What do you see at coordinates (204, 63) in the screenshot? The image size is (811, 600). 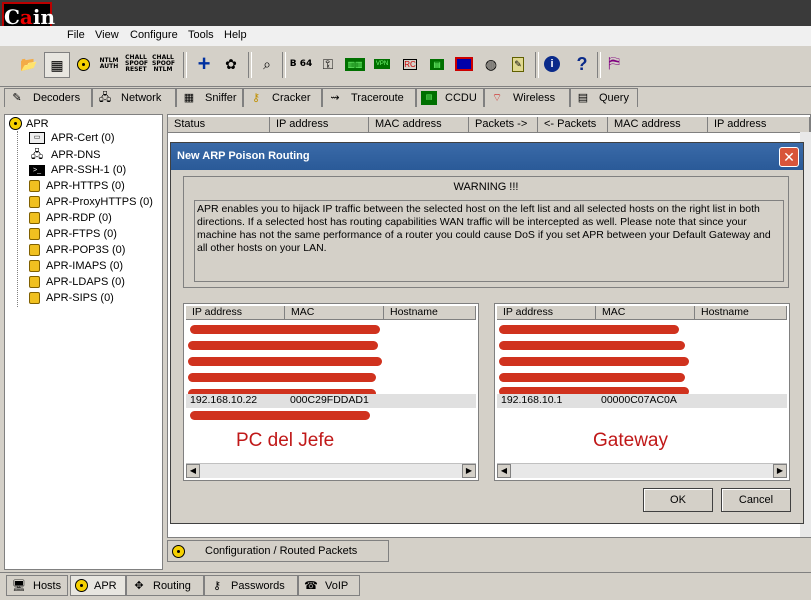 I see `add-icon: +` at bounding box center [204, 63].